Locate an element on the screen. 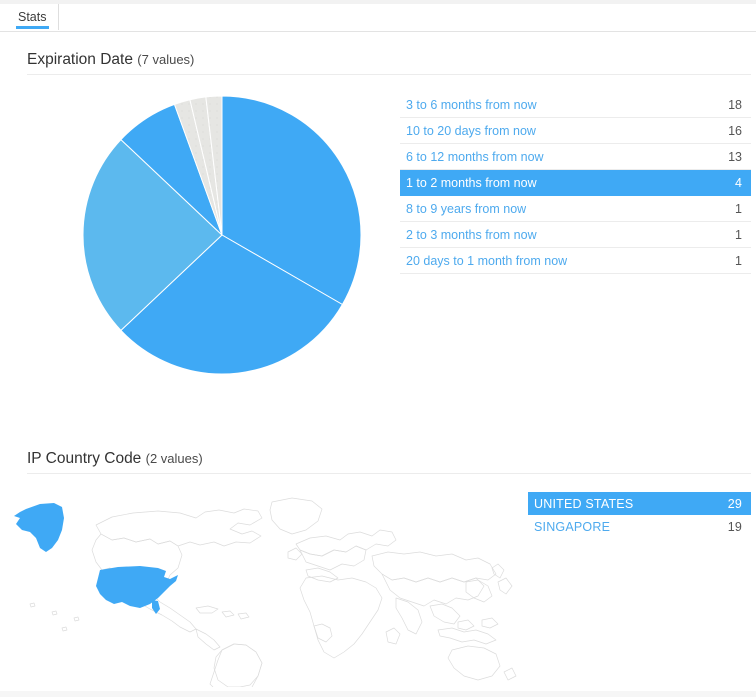 This screenshot has height=697, width=756. country-value-count: 29 is located at coordinates (734, 503).